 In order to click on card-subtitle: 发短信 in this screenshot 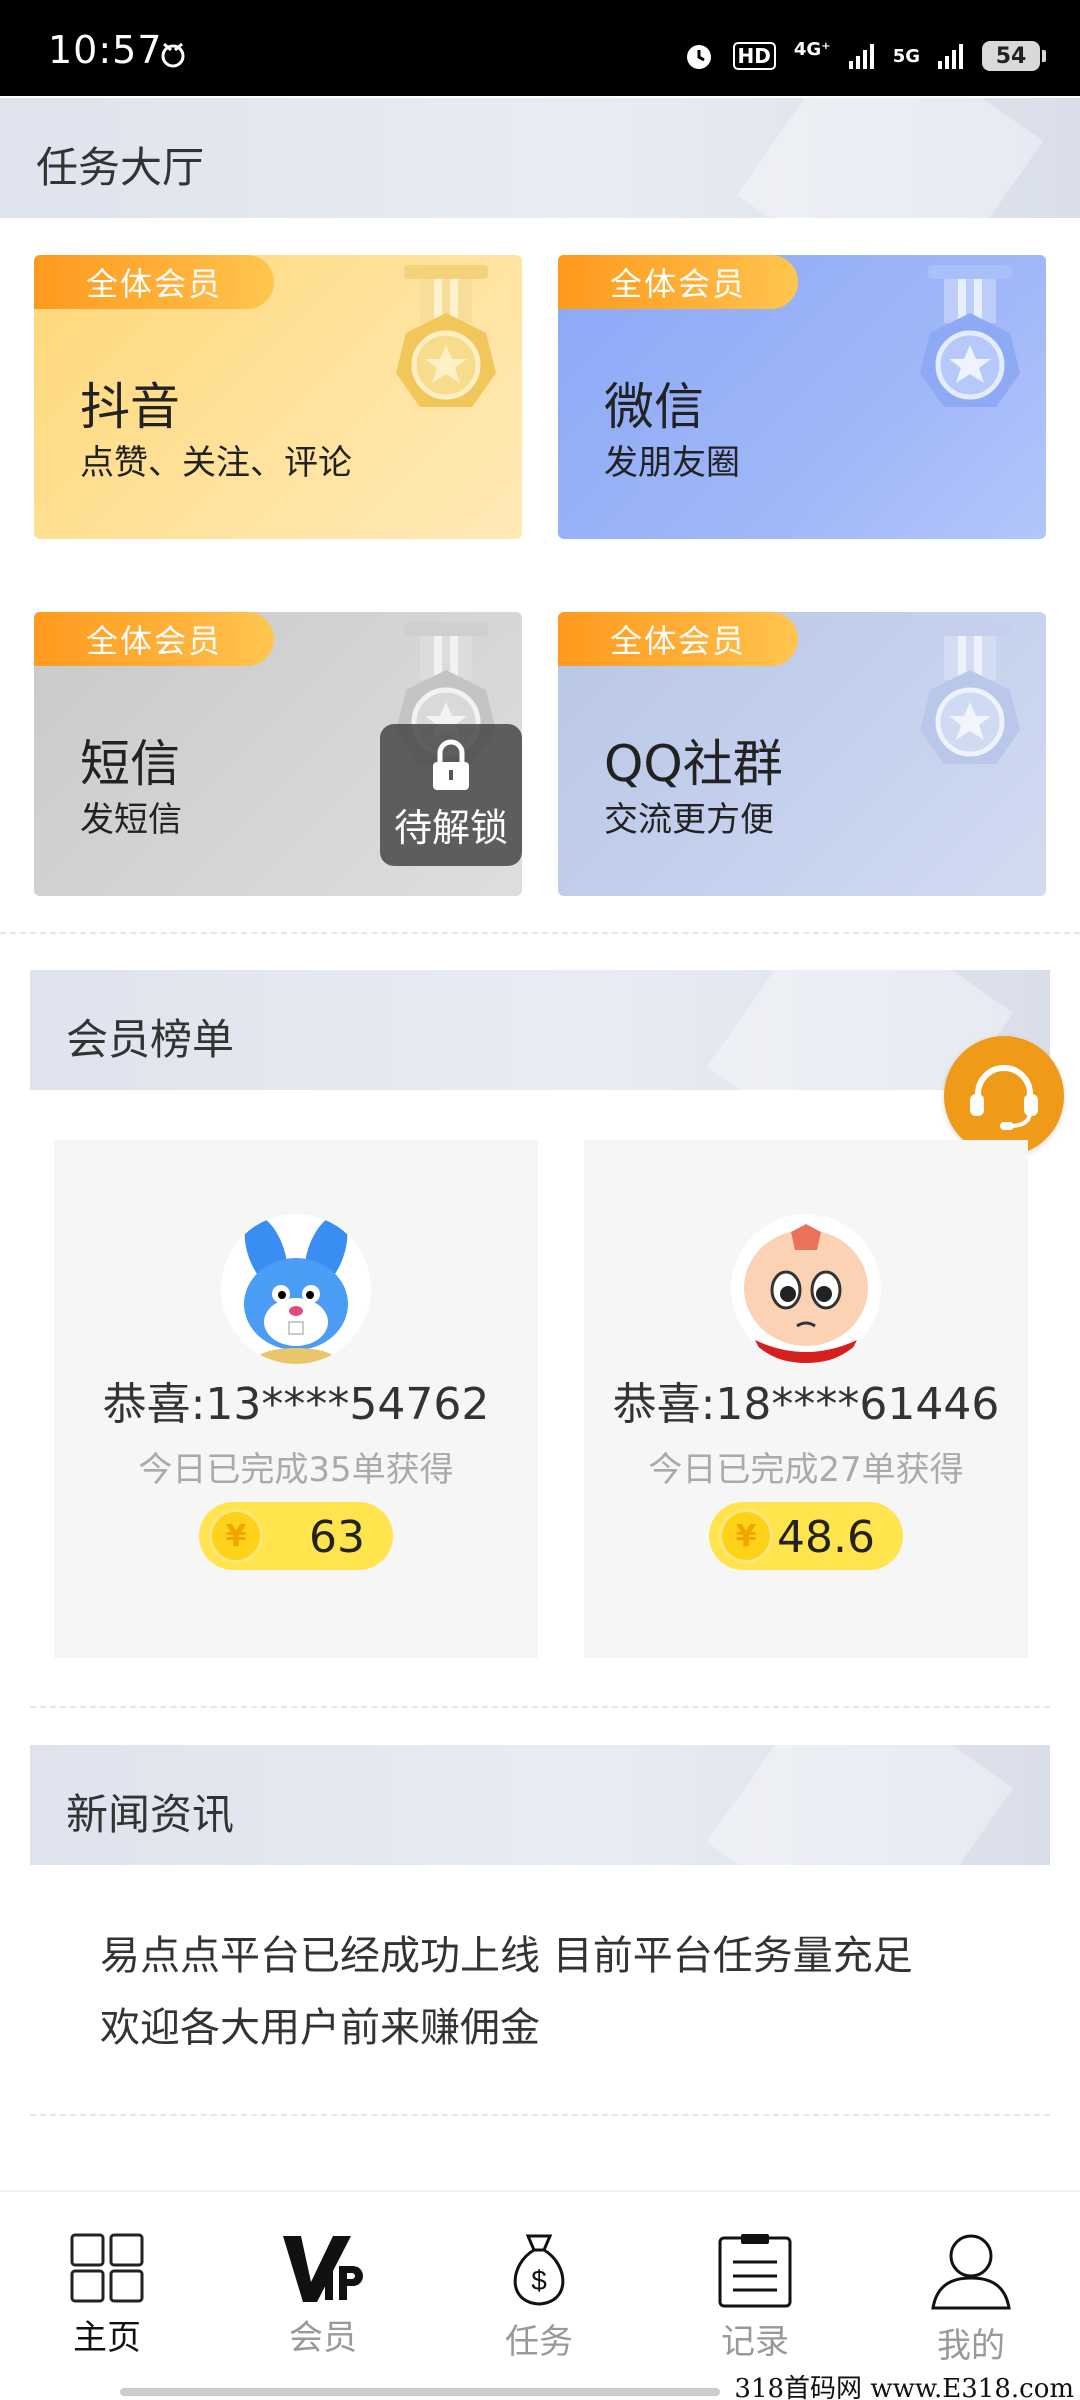, I will do `click(131, 820)`.